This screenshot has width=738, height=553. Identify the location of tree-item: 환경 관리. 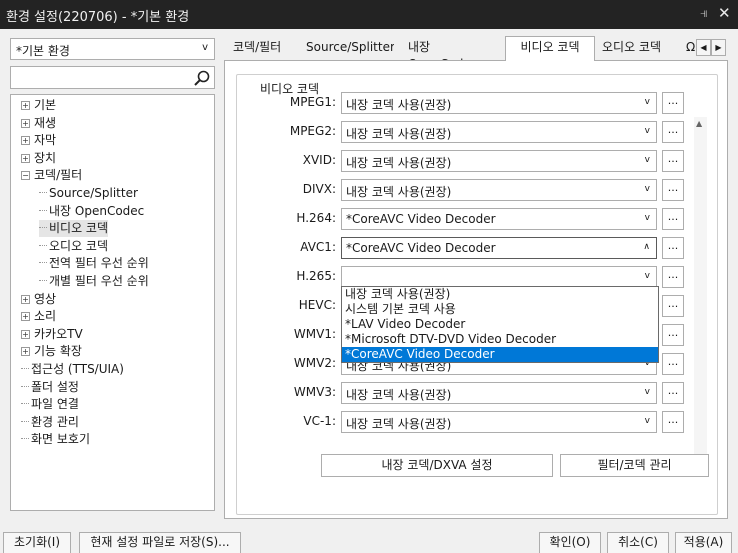
(50, 422).